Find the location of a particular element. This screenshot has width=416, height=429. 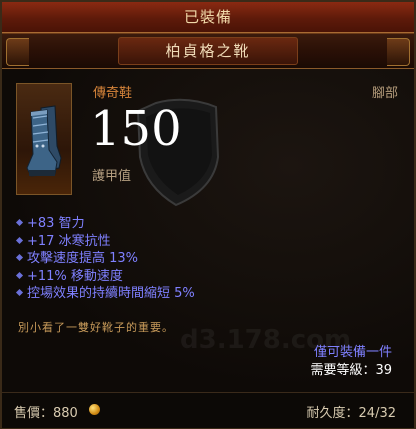

armor-label: 護甲值 is located at coordinates (112, 176).